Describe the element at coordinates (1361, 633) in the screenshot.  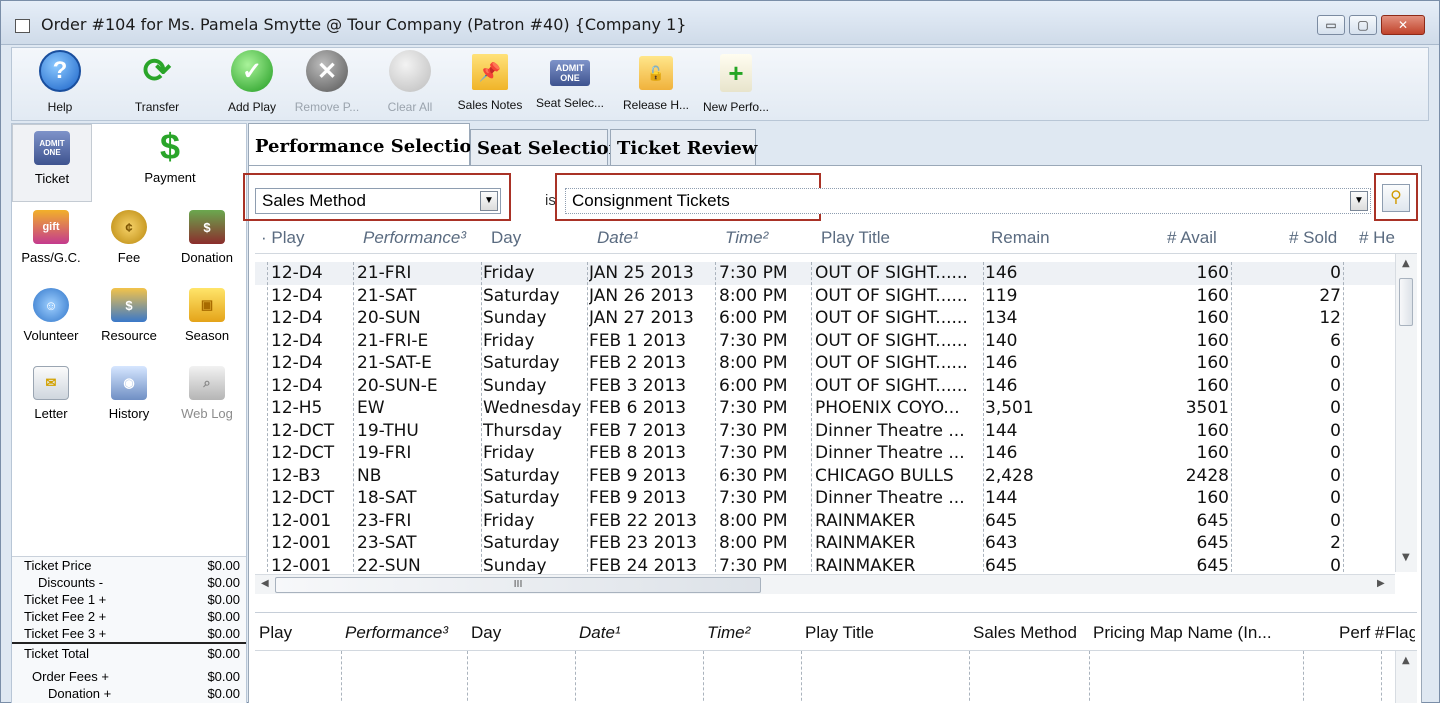
I see `column-header-perf-number: Perf #` at that location.